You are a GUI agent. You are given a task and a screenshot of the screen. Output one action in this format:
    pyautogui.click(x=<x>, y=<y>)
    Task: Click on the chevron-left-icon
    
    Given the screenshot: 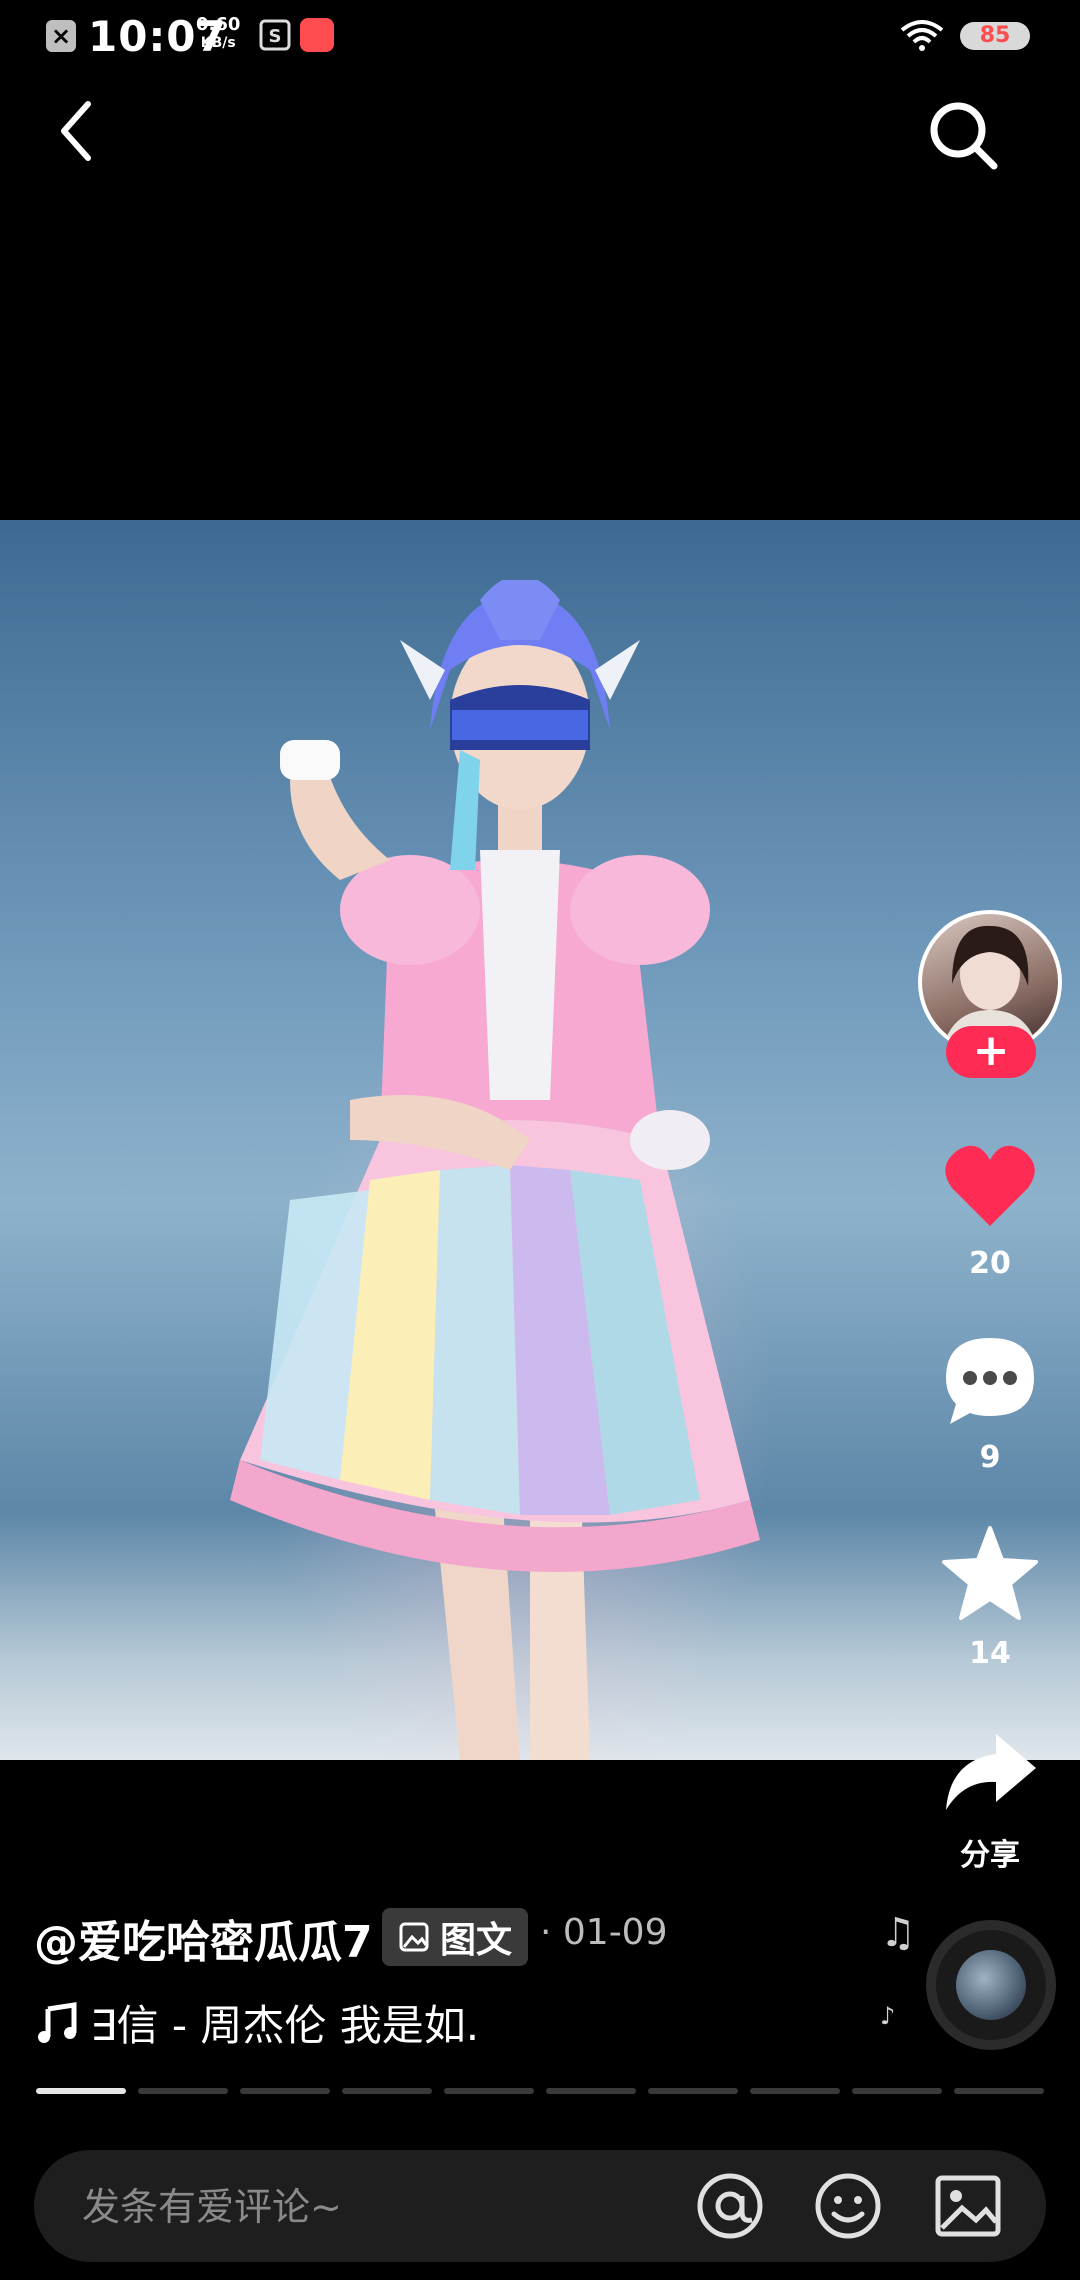 What is the action you would take?
    pyautogui.click(x=76, y=131)
    